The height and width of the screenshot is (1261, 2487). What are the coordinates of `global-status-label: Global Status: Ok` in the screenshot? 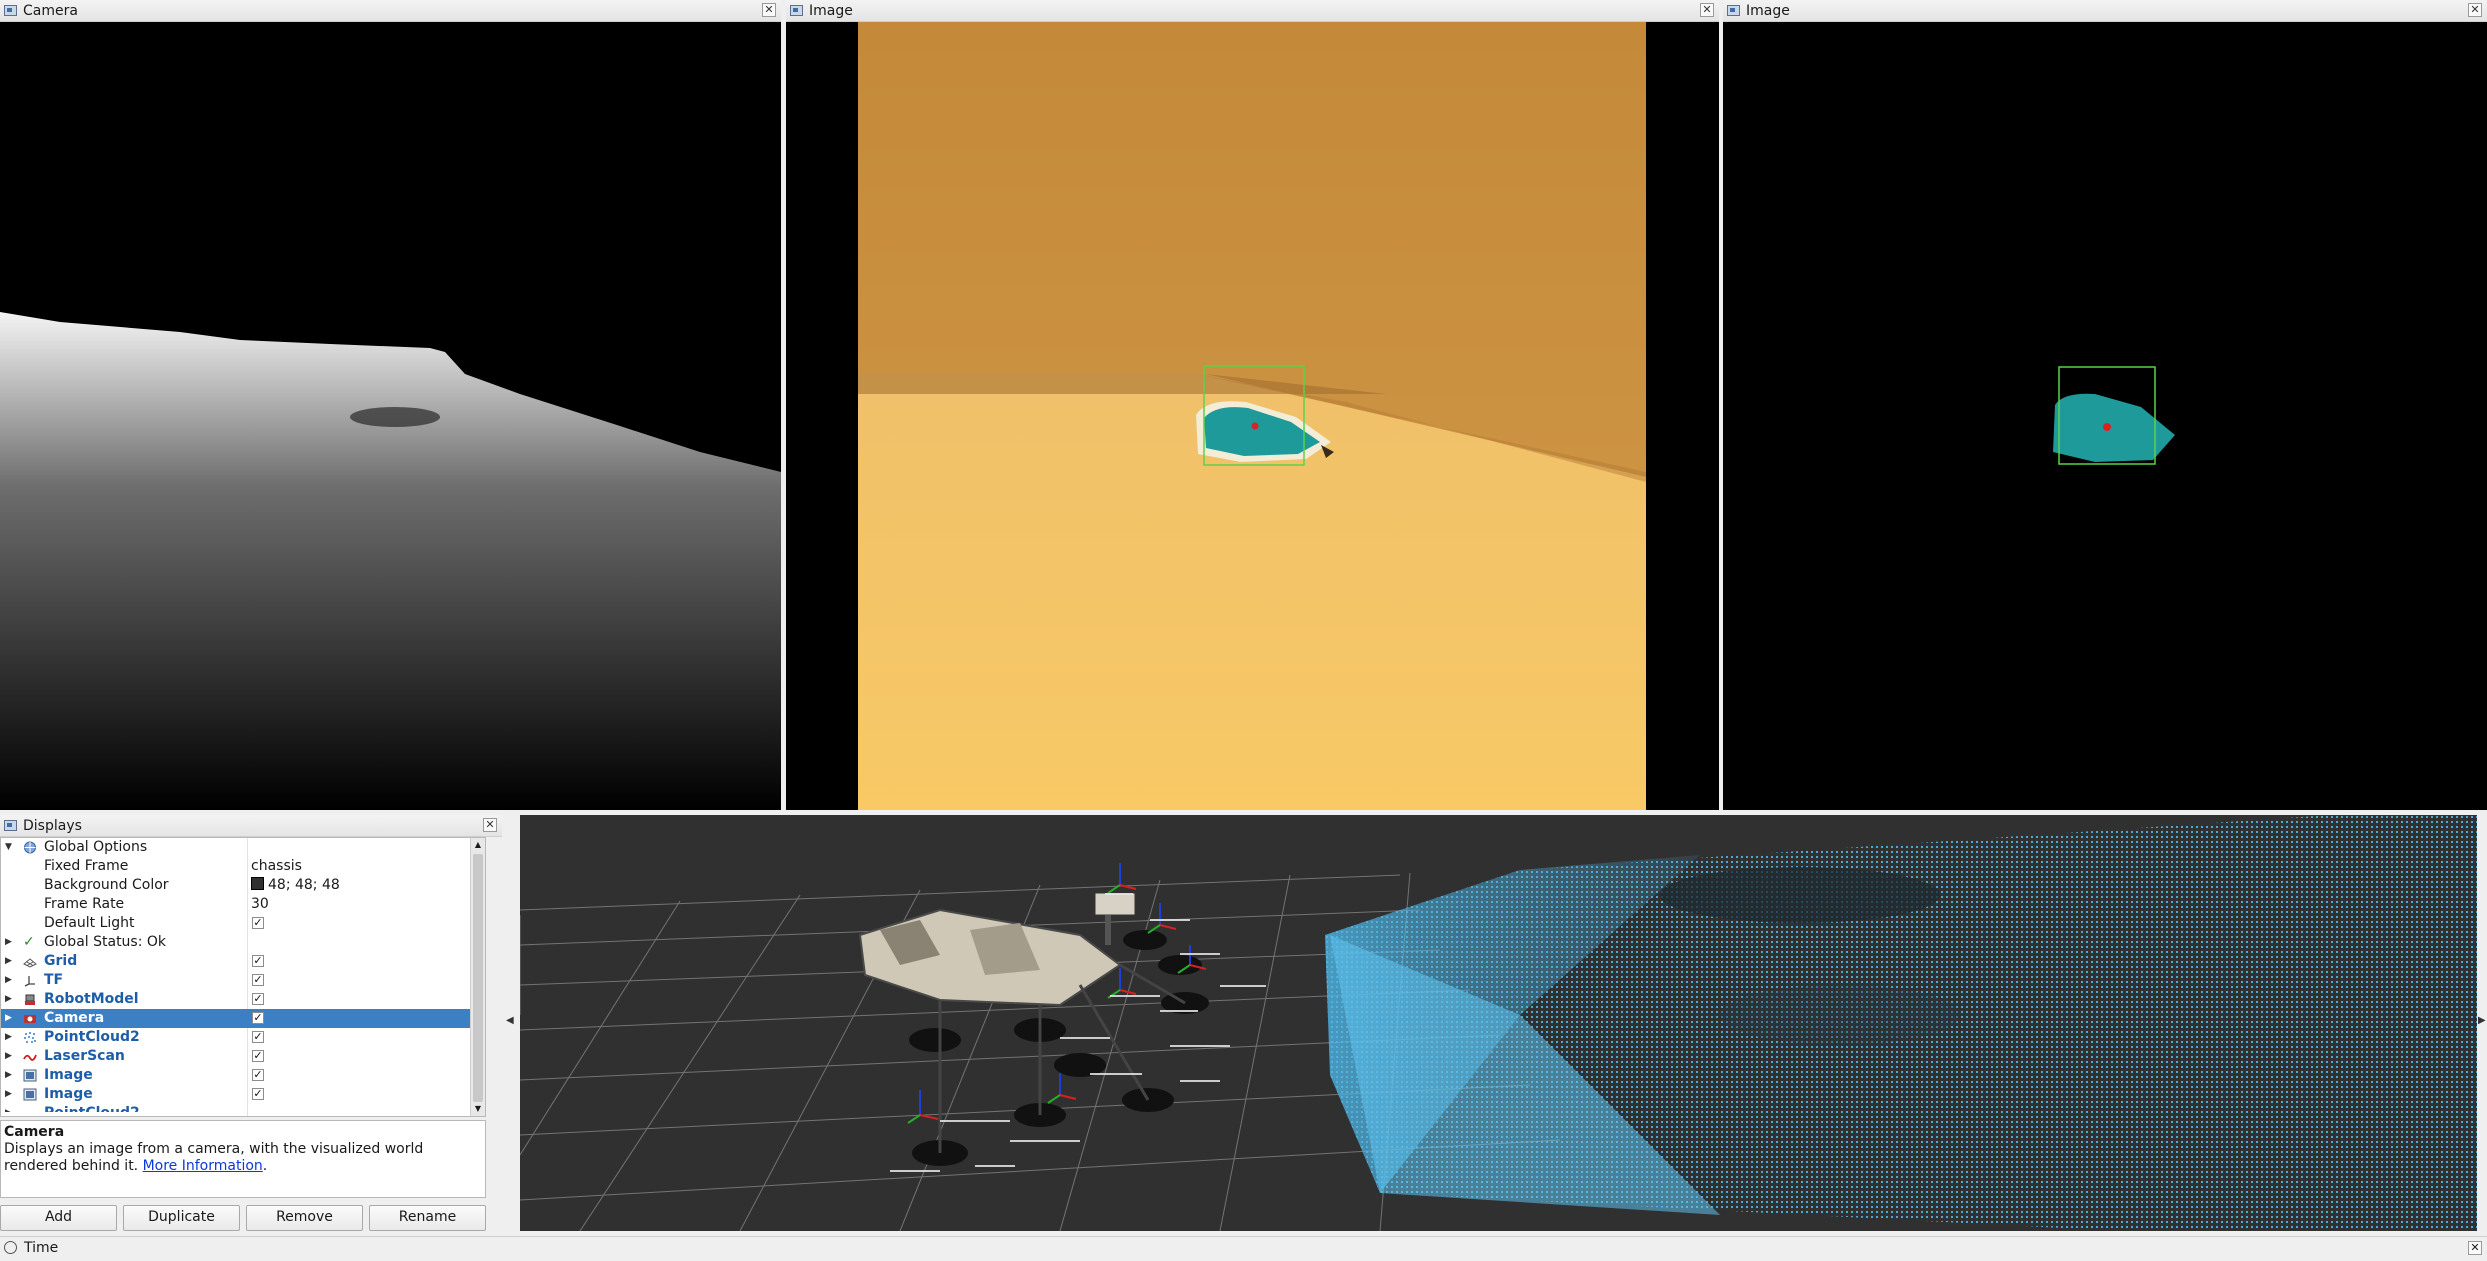 It's located at (105, 942).